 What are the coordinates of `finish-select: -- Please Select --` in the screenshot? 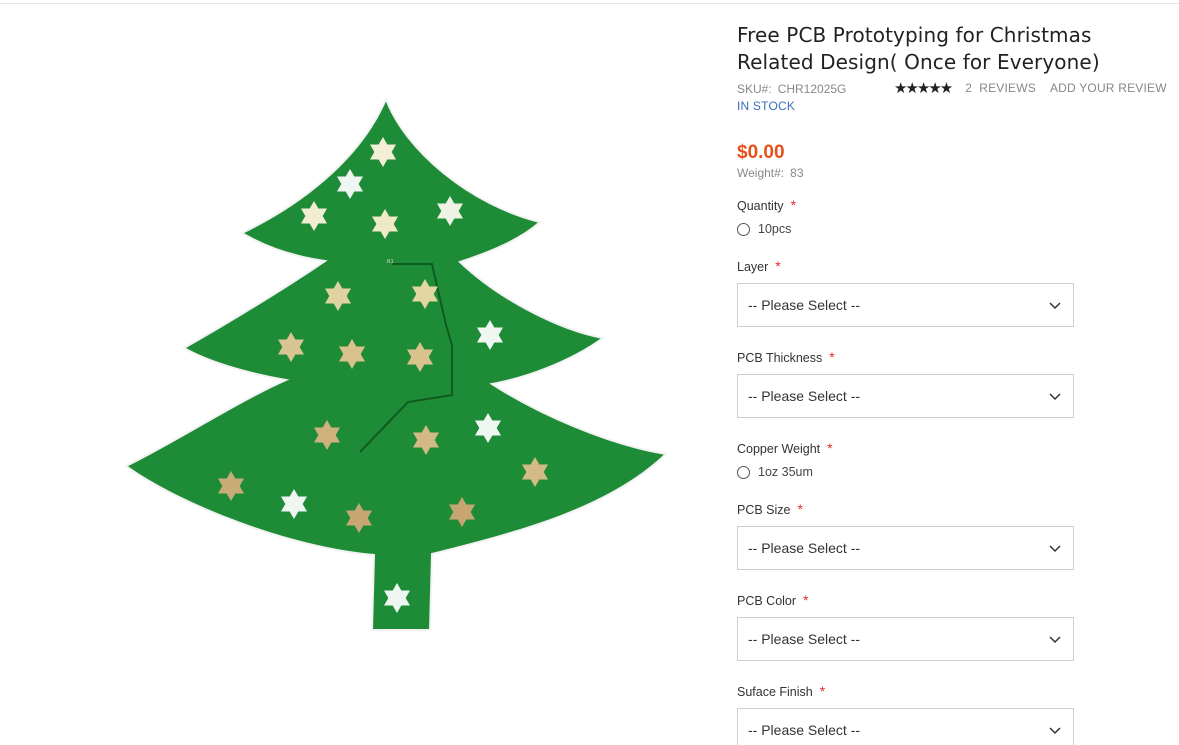 It's located at (905, 726).